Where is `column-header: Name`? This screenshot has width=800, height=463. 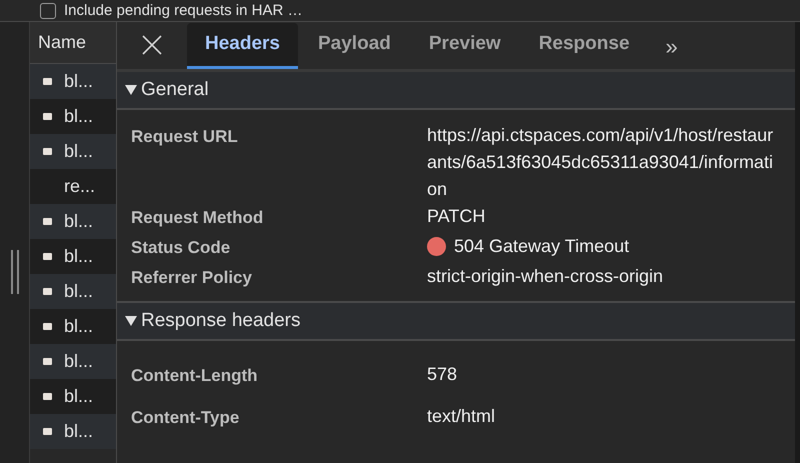
column-header: Name is located at coordinates (73, 43).